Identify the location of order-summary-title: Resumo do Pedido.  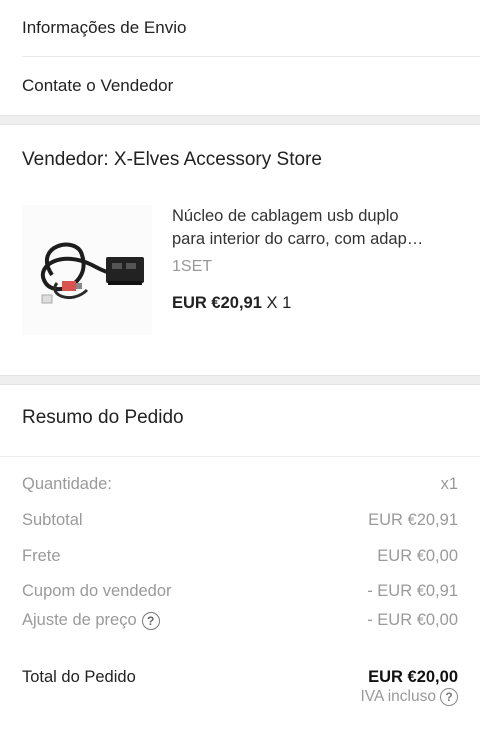
(240, 421).